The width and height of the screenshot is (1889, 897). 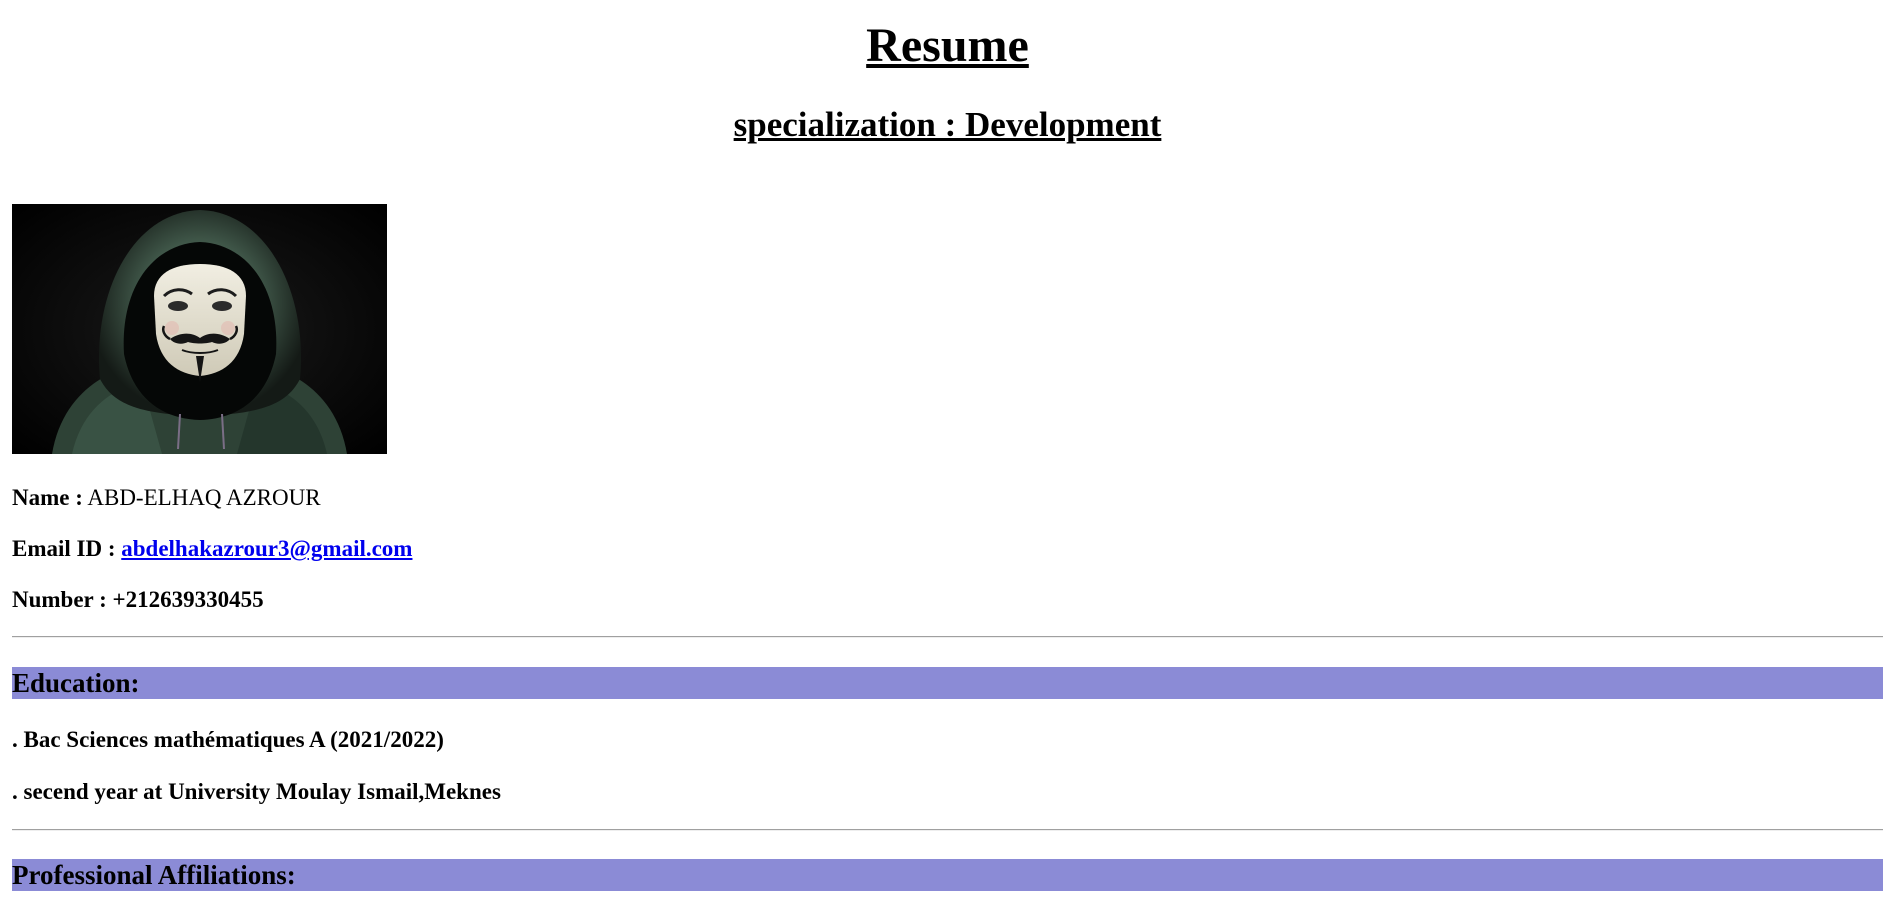 I want to click on education-heading: Education:, so click(x=947, y=683).